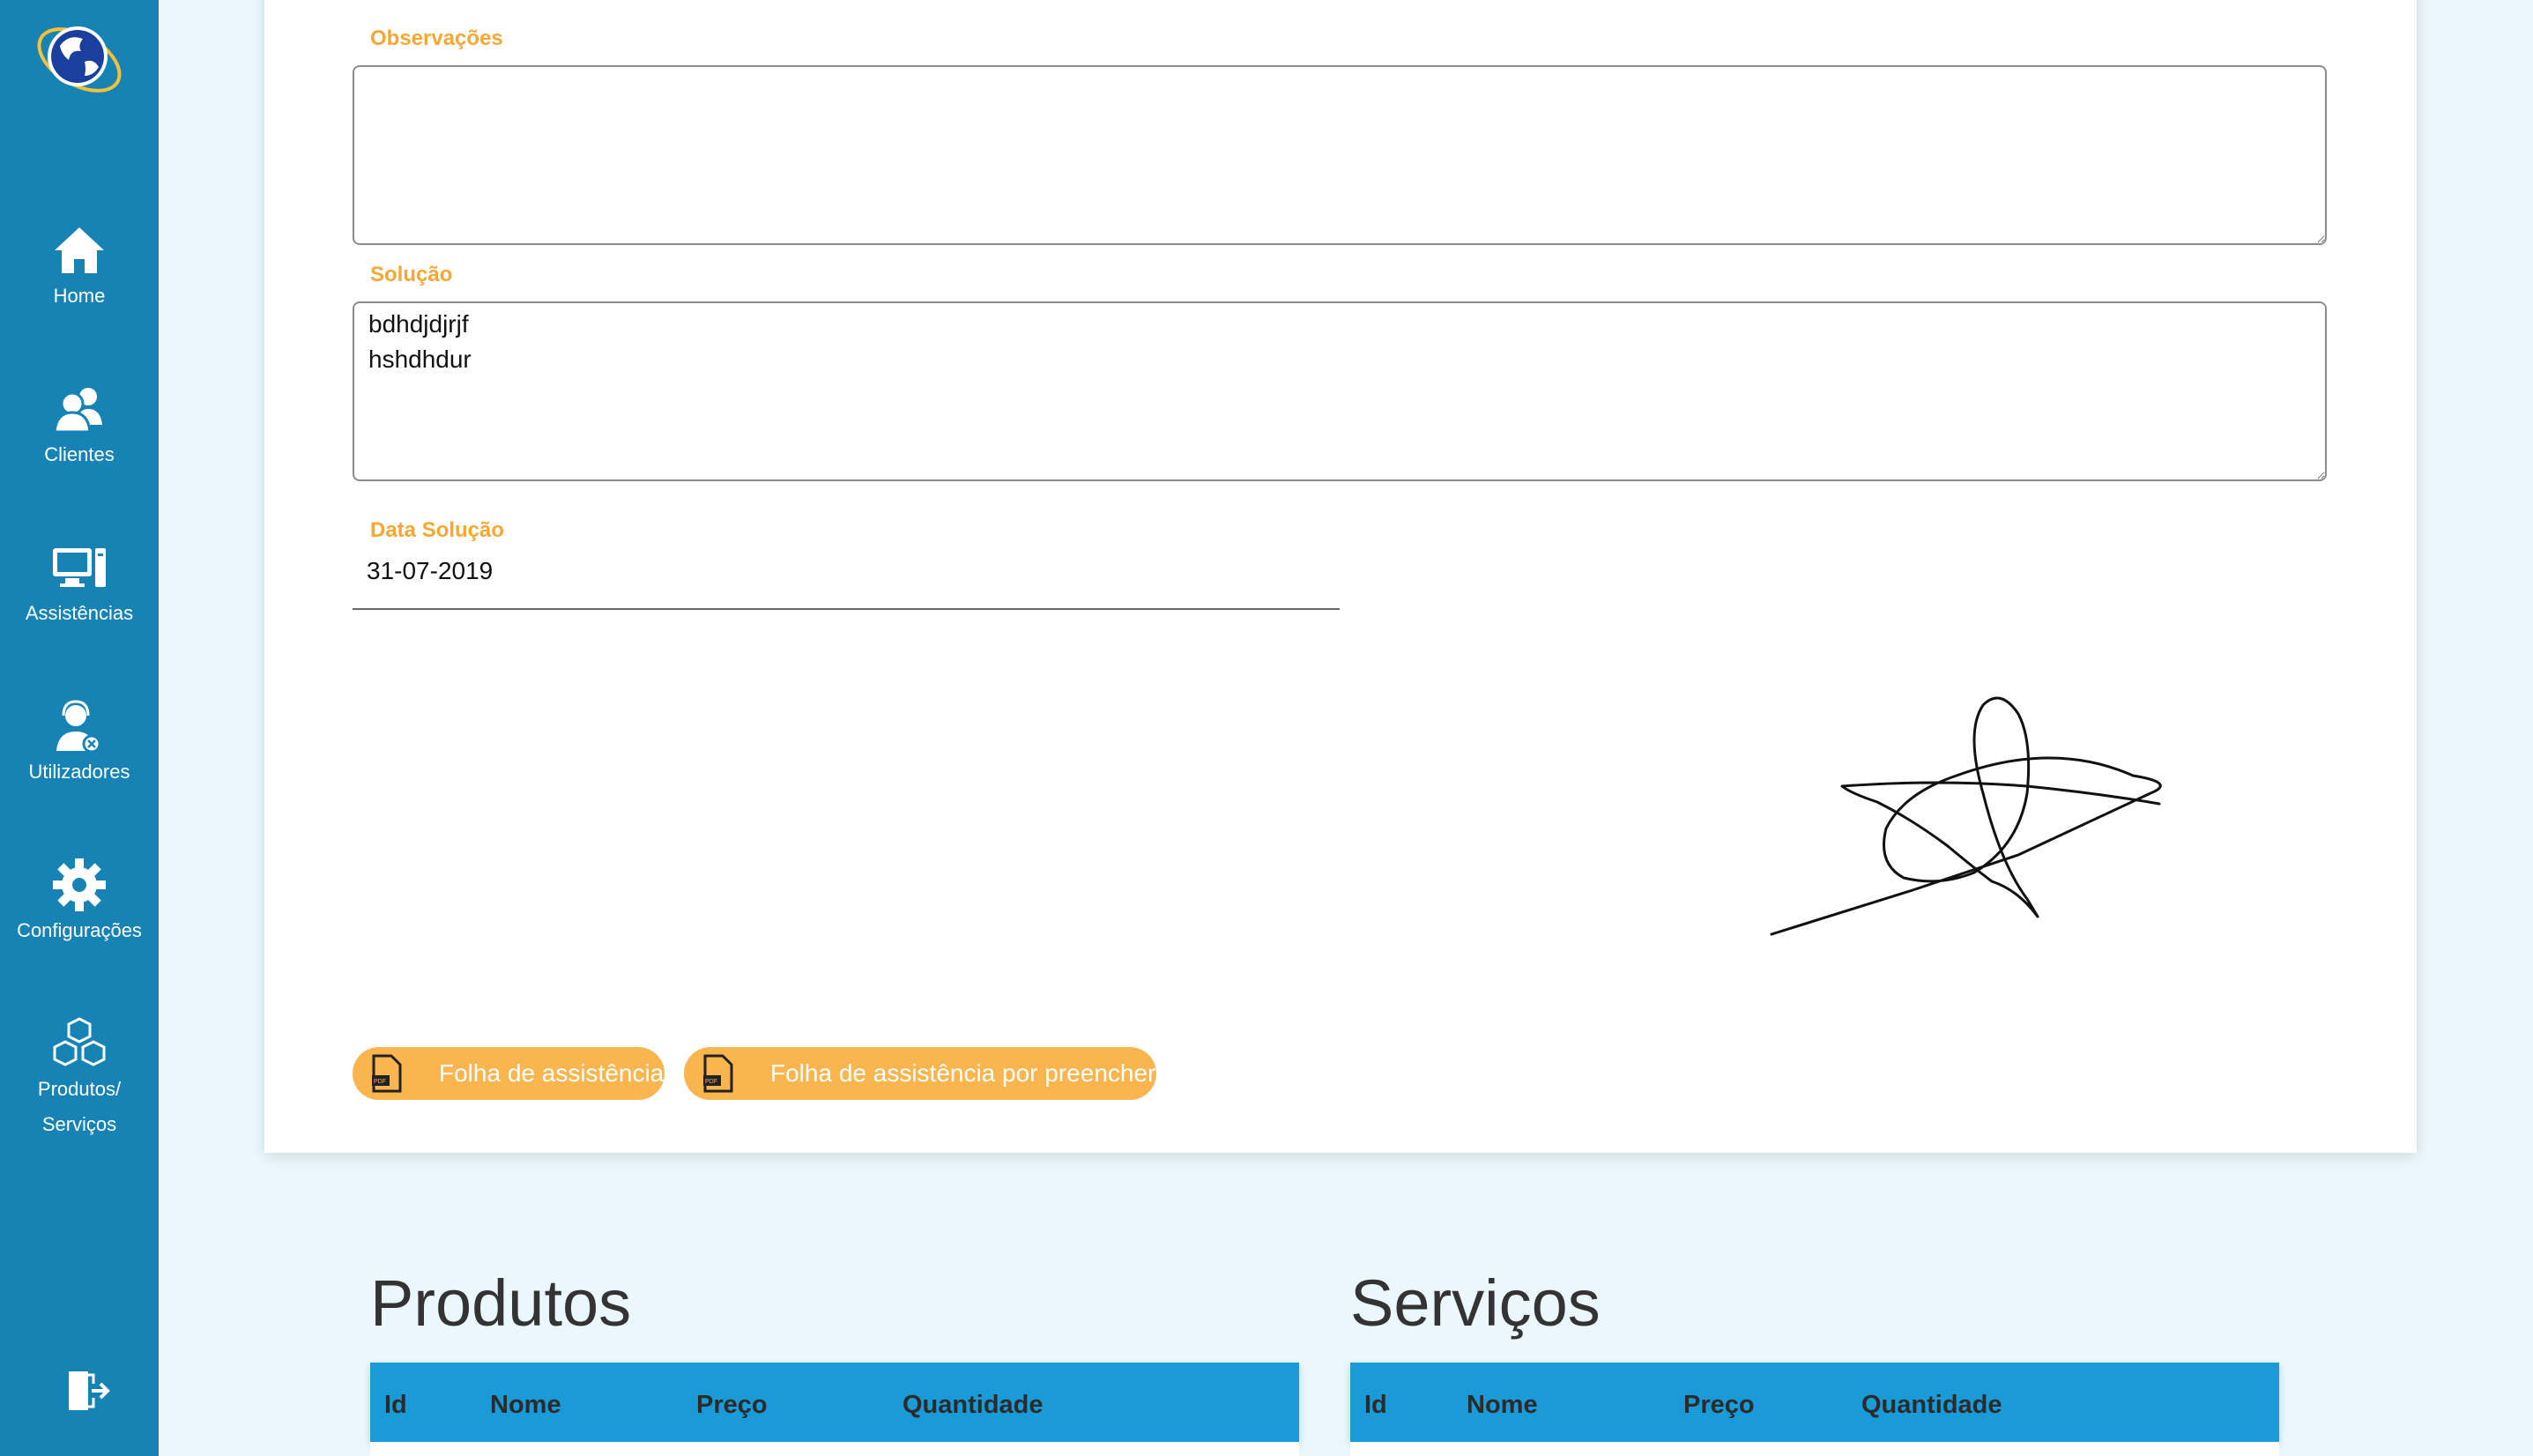 The image size is (2533, 1456). I want to click on support-user-icon, so click(78, 727).